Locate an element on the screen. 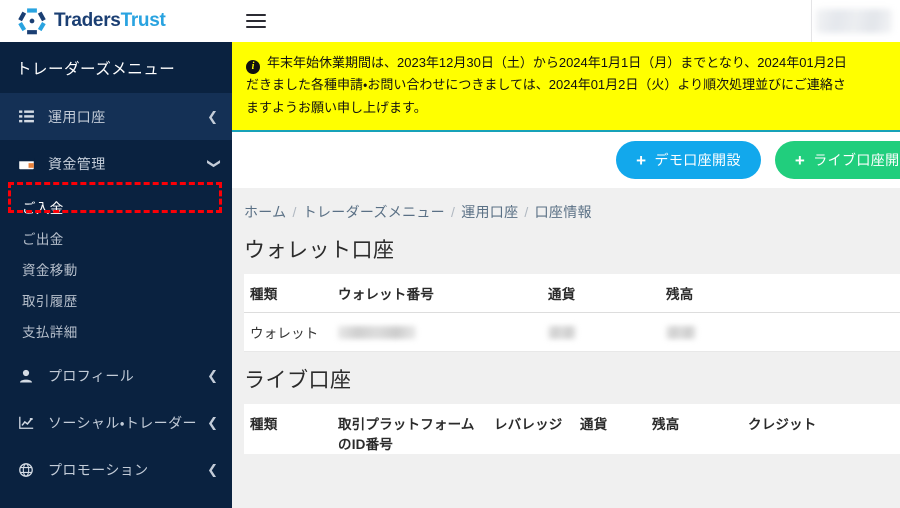 This screenshot has height=508, width=900. brand-name-part1: Traders is located at coordinates (87, 20).